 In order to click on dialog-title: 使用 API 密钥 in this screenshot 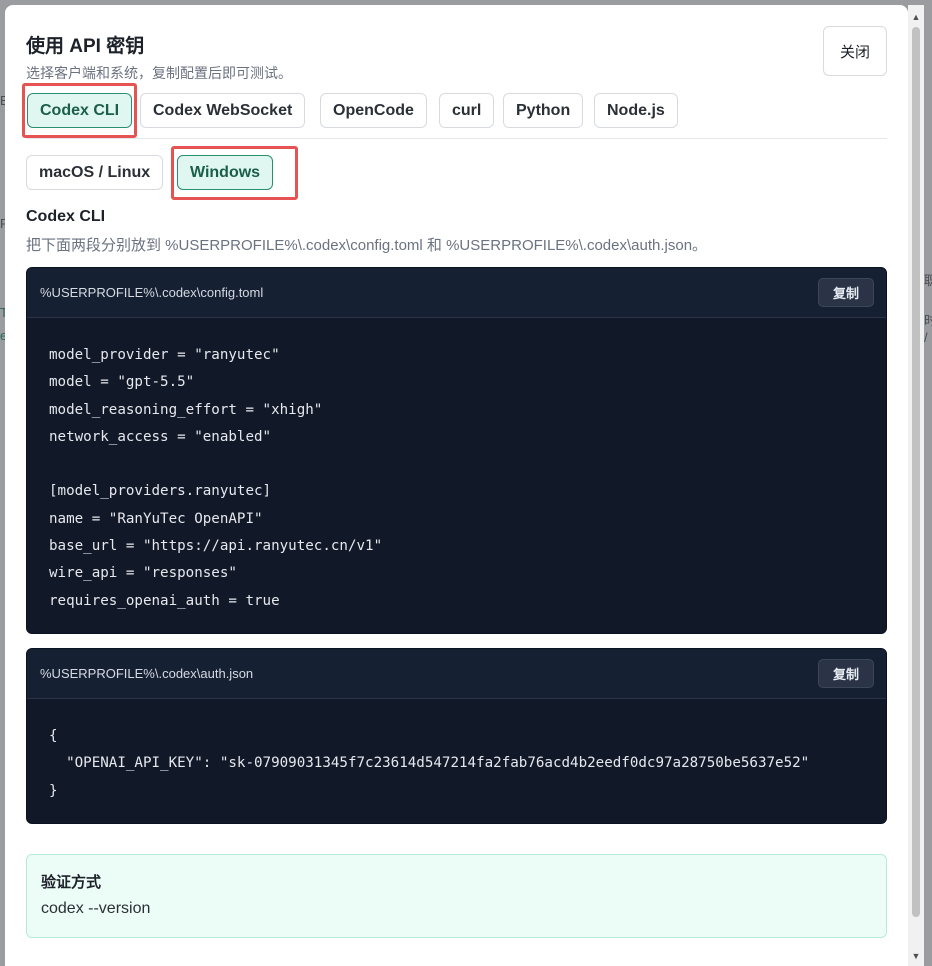, I will do `click(85, 46)`.